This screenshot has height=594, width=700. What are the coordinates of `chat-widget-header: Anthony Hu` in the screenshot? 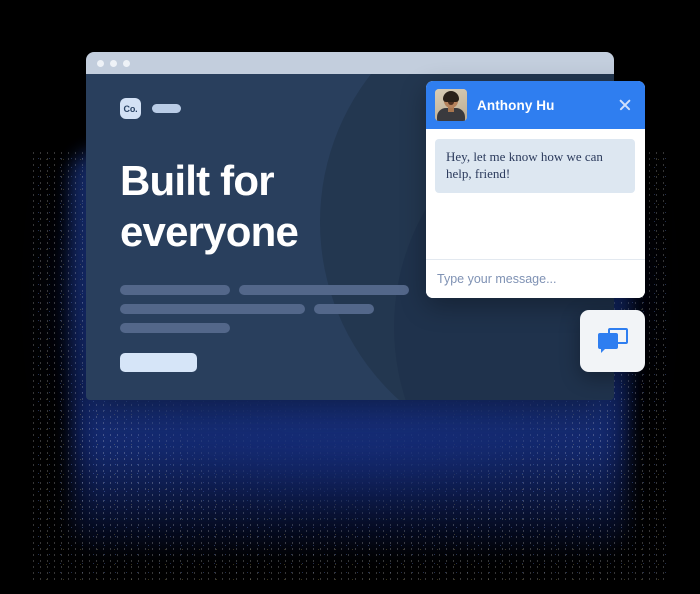 It's located at (535, 105).